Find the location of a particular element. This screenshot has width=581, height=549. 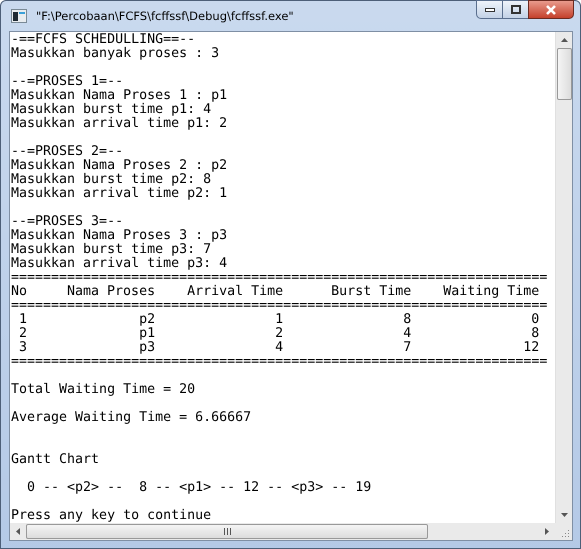

scroll-right-icon is located at coordinates (547, 531).